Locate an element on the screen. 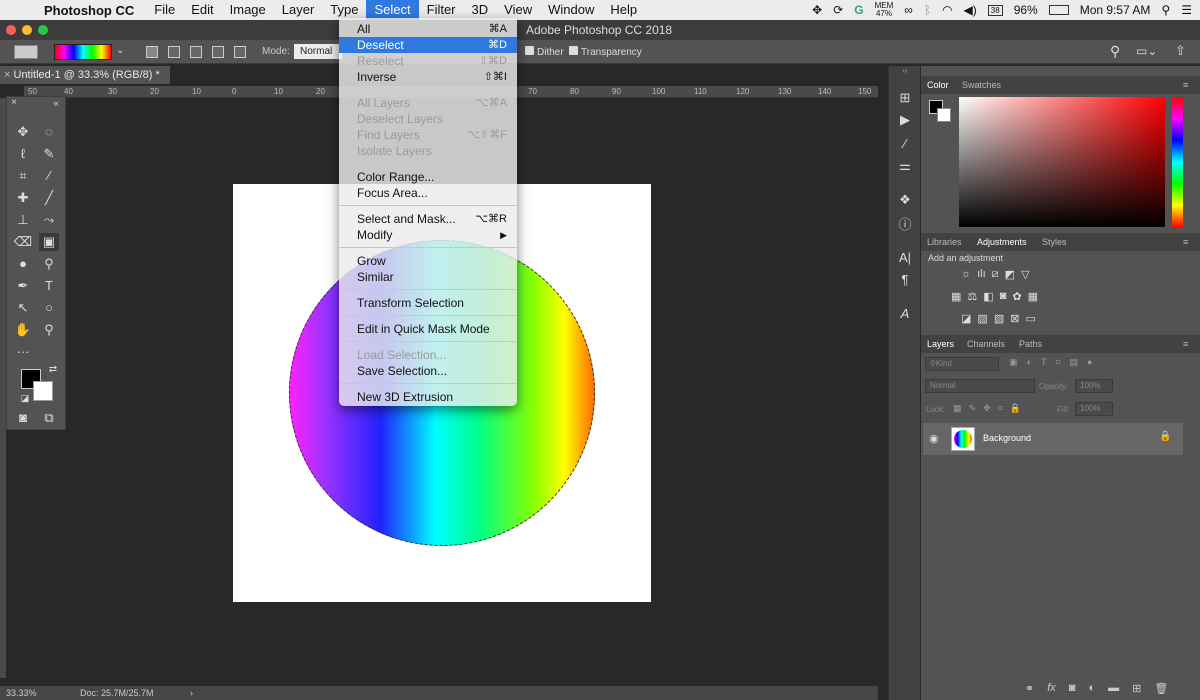  app-name-menu: Photoshop CC is located at coordinates (91, 10).